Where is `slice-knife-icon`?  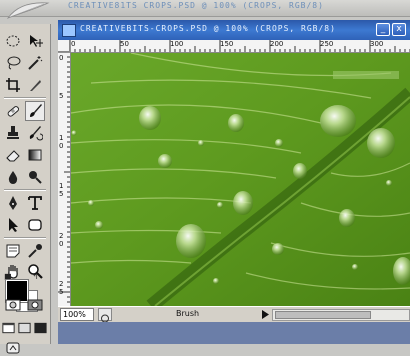 slice-knife-icon is located at coordinates (35, 85).